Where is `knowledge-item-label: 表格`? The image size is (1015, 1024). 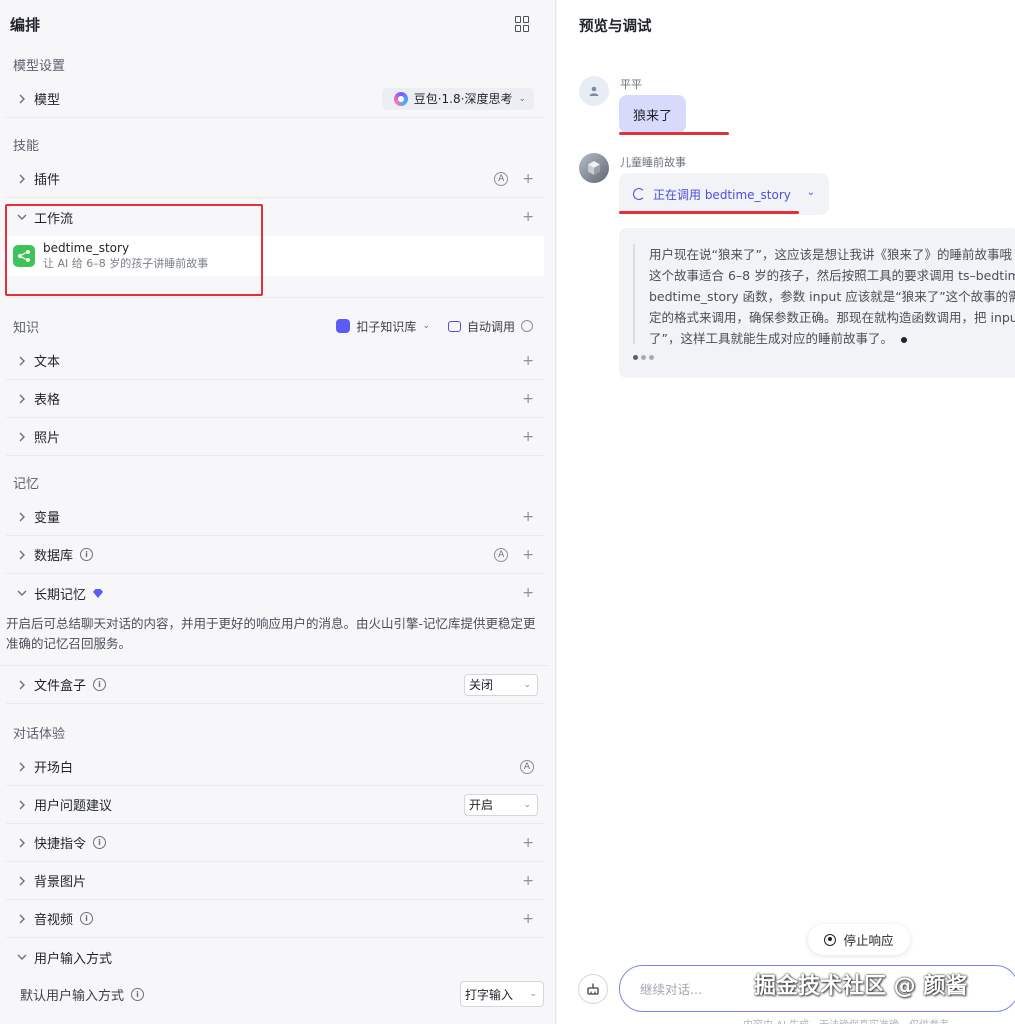 knowledge-item-label: 表格 is located at coordinates (47, 400).